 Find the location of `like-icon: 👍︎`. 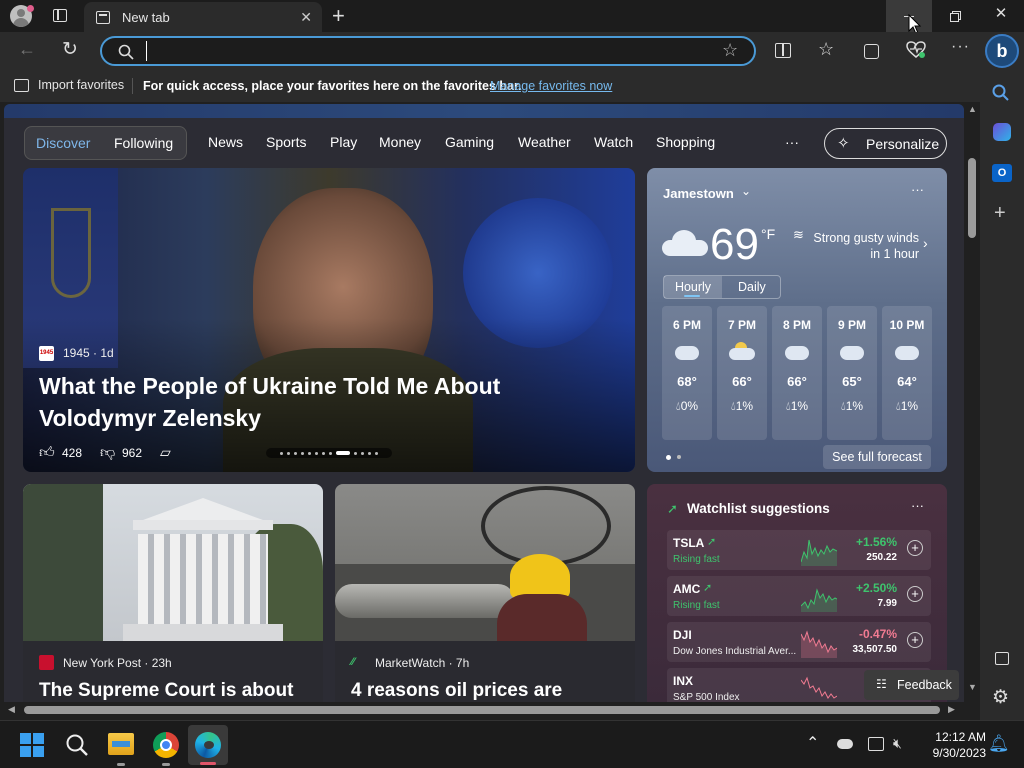

like-icon: 👍︎ is located at coordinates (47, 453).